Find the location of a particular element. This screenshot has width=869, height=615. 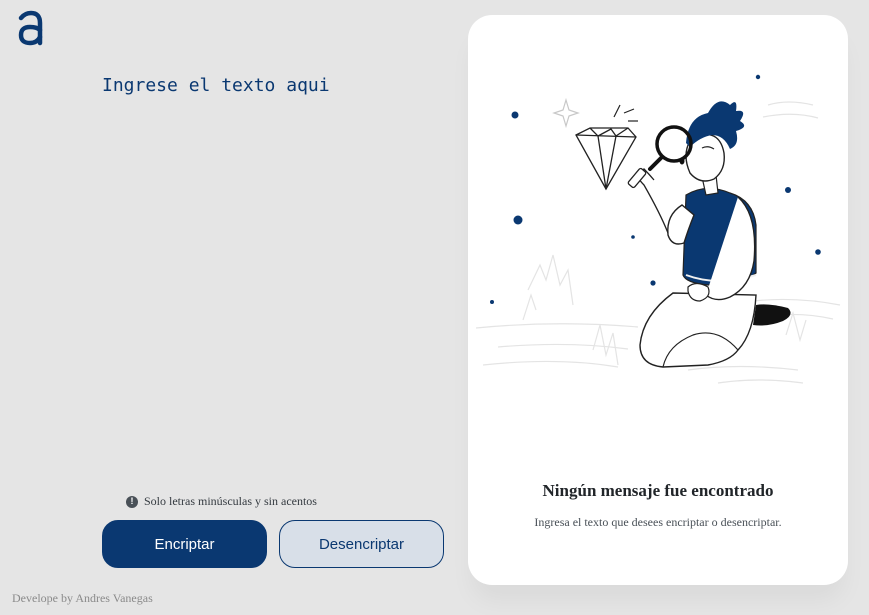

exclamation-circle-icon: ! is located at coordinates (132, 501).